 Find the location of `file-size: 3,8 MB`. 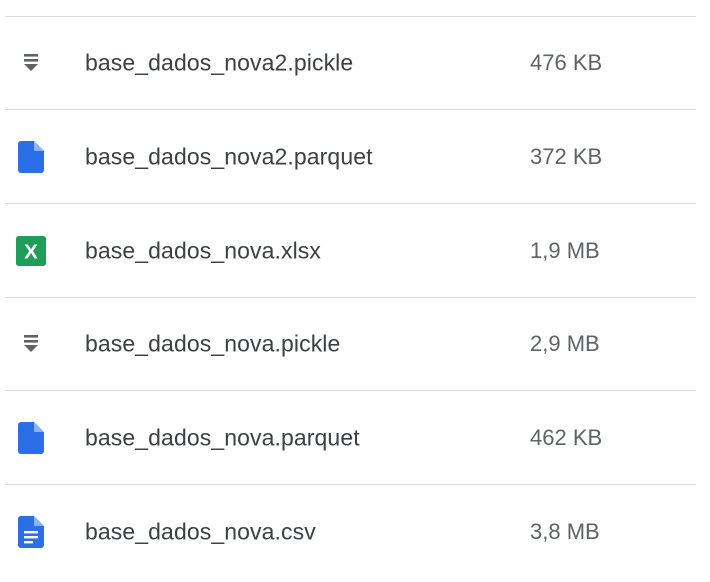

file-size: 3,8 MB is located at coordinates (565, 531).